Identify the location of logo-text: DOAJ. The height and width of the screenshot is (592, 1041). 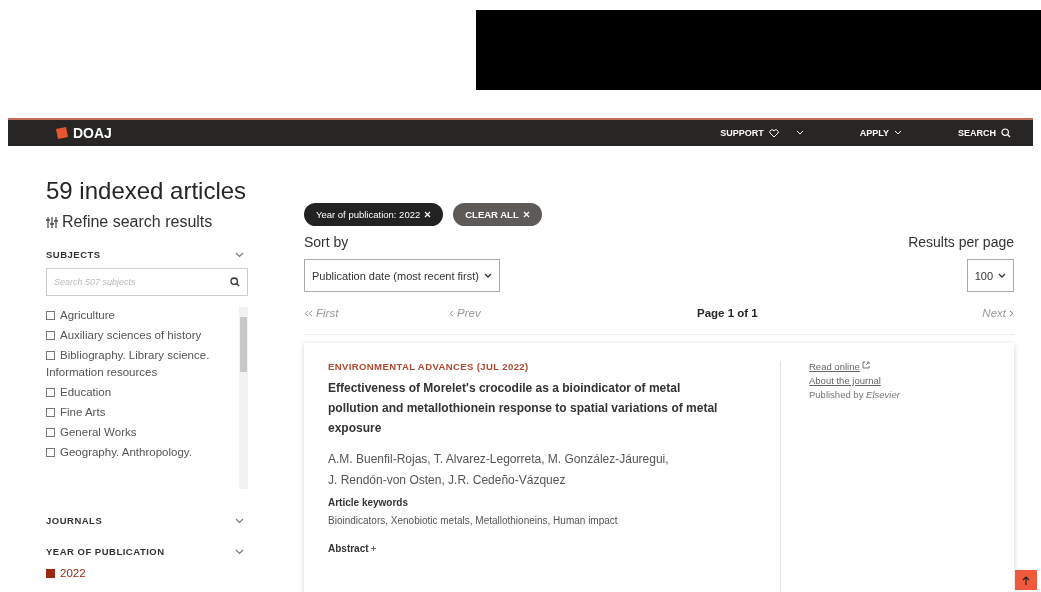
(92, 133).